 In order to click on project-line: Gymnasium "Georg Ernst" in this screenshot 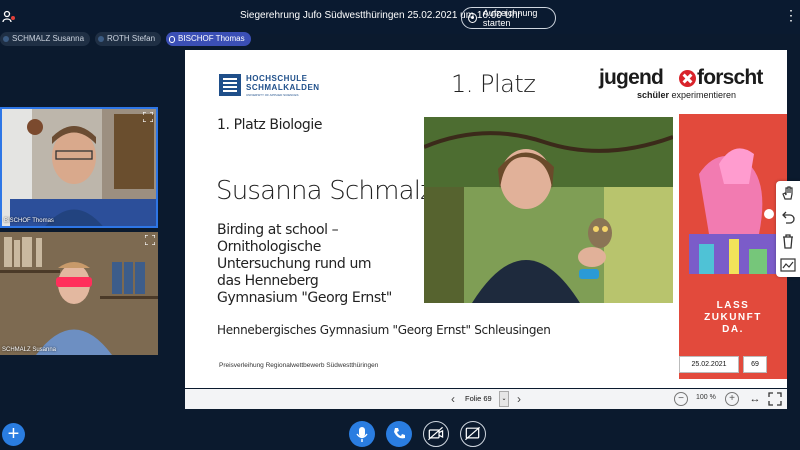, I will do `click(304, 298)`.